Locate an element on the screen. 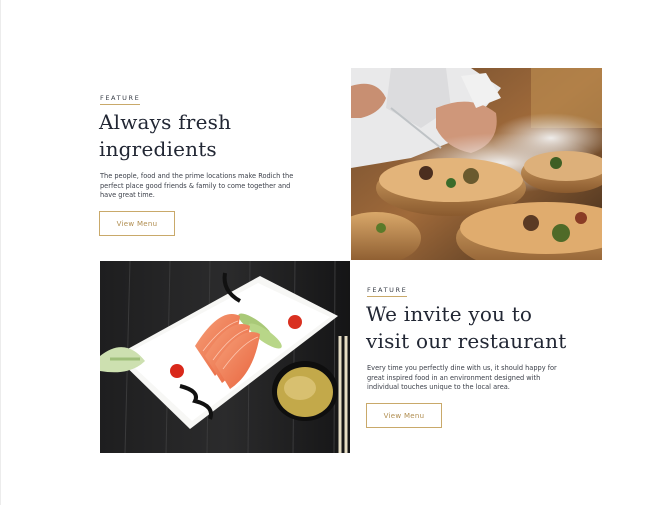 This screenshot has width=666, height=505. salmon-sashimi-photo is located at coordinates (225, 357).